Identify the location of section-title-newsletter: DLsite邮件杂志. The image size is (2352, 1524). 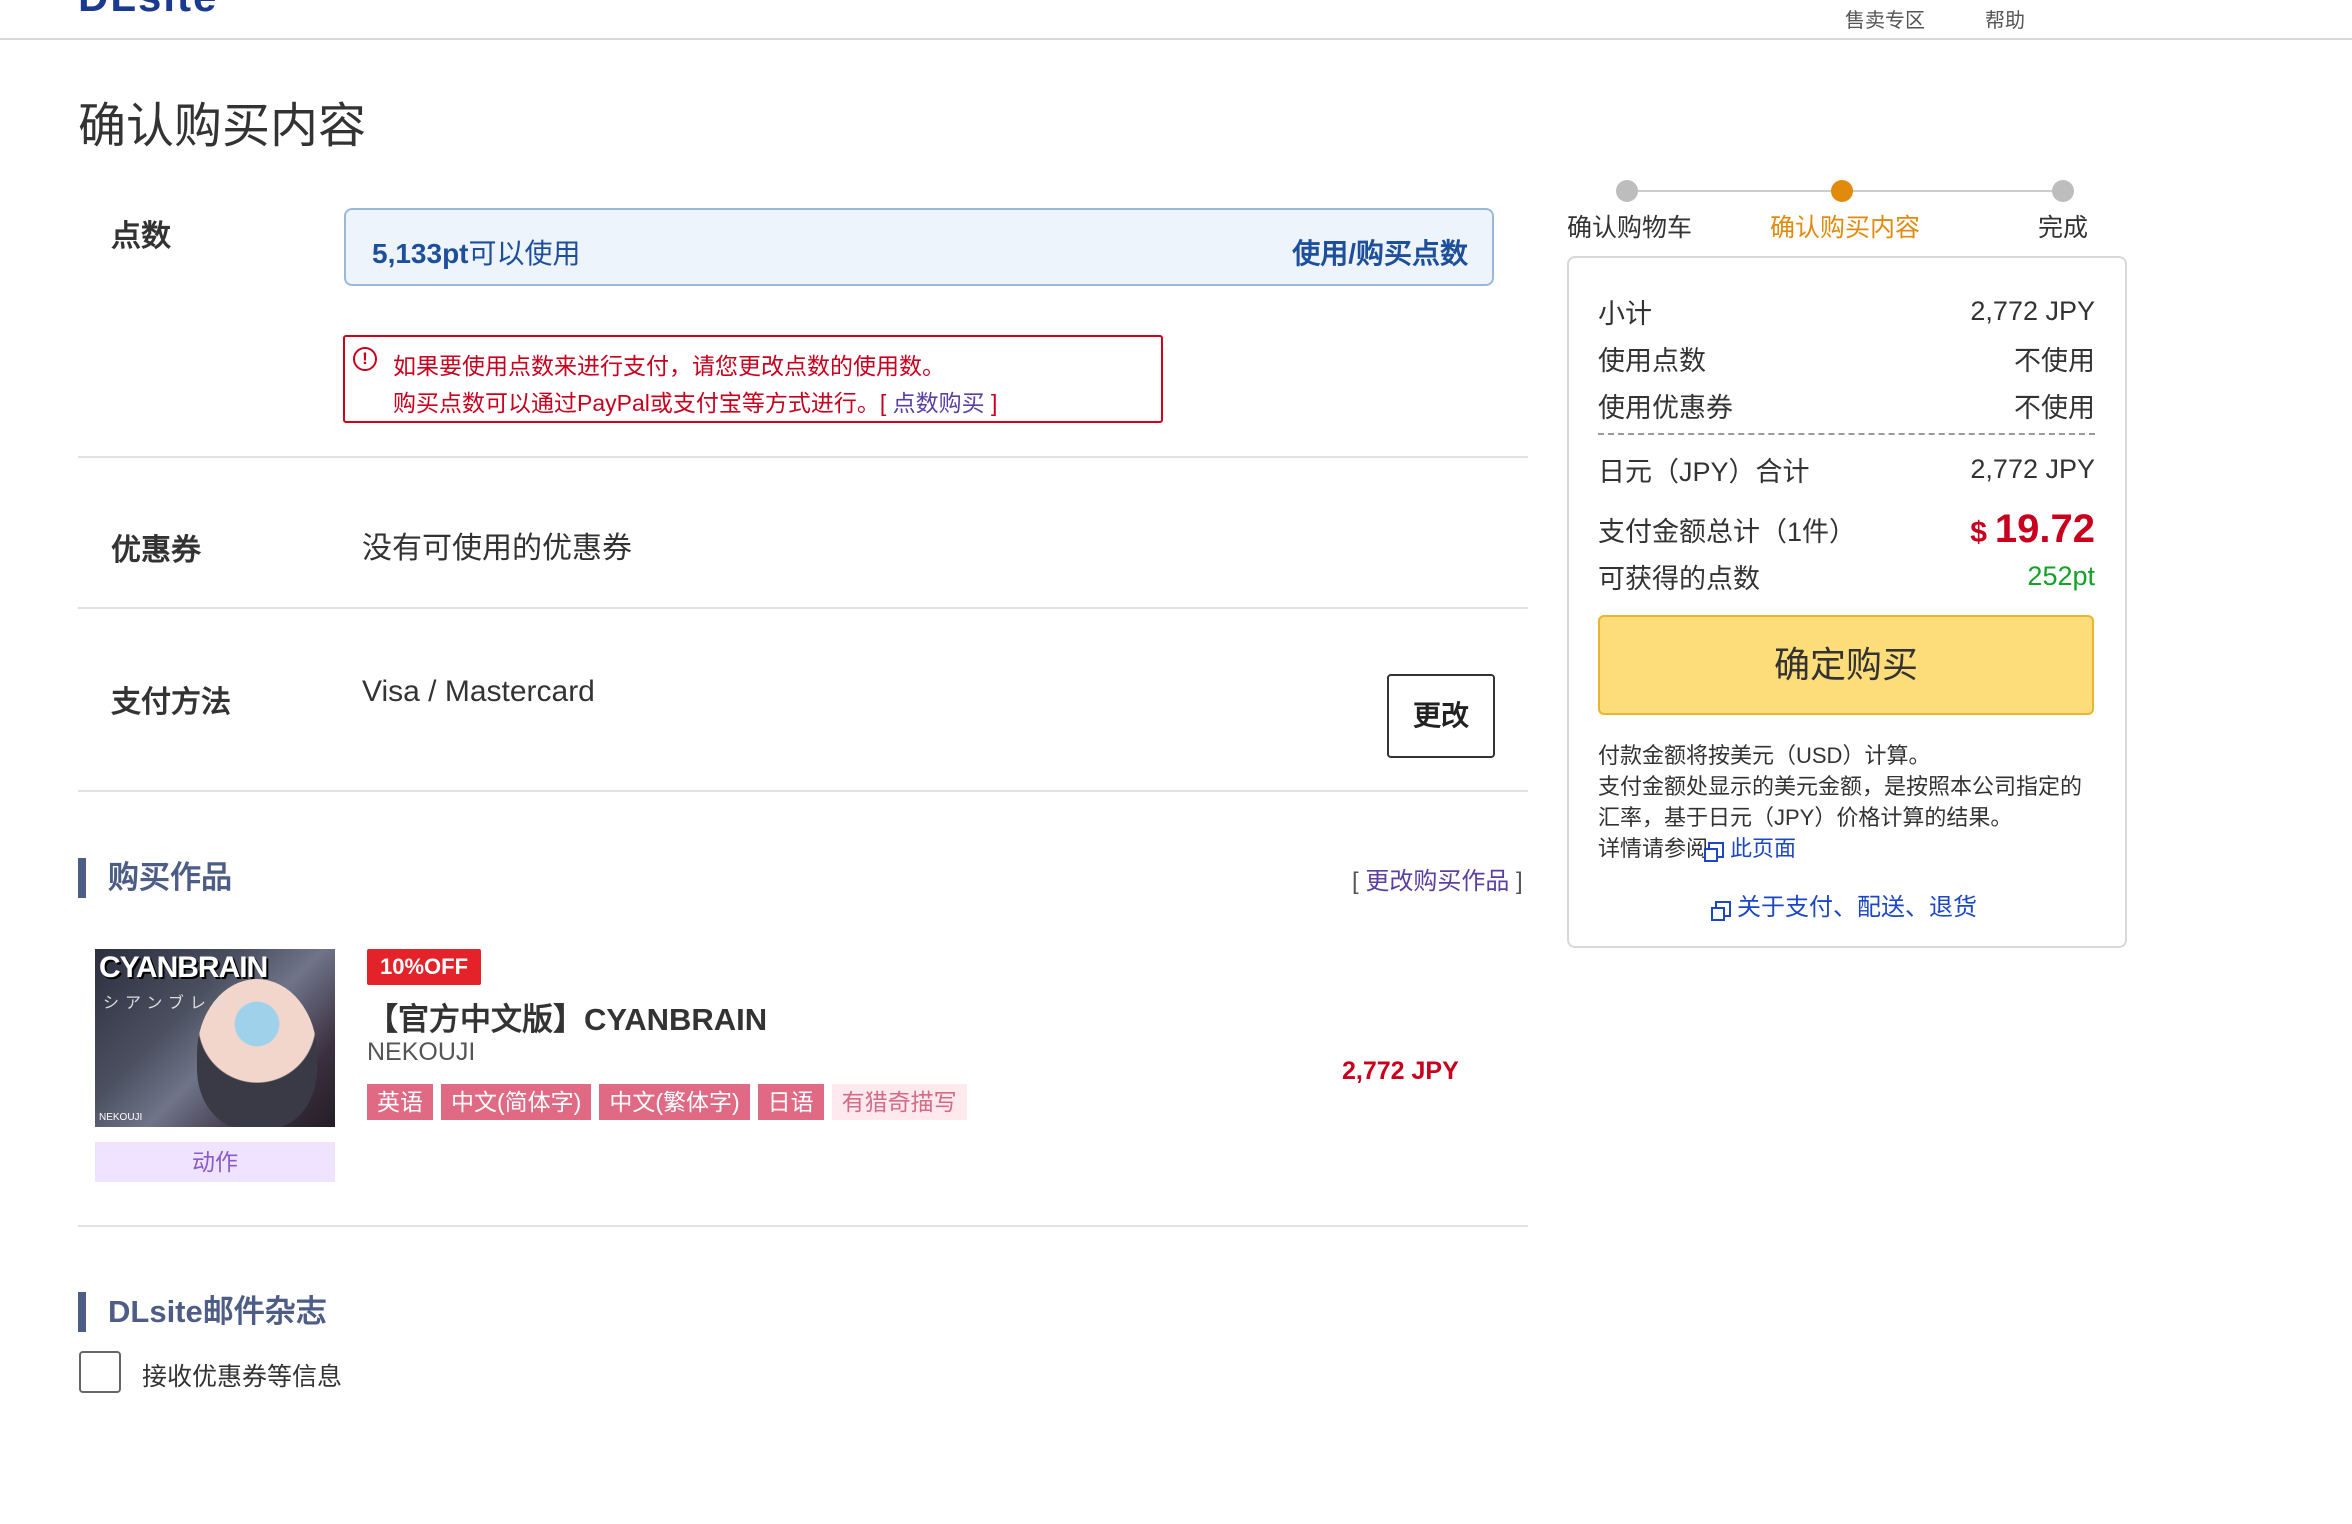
(202, 1312).